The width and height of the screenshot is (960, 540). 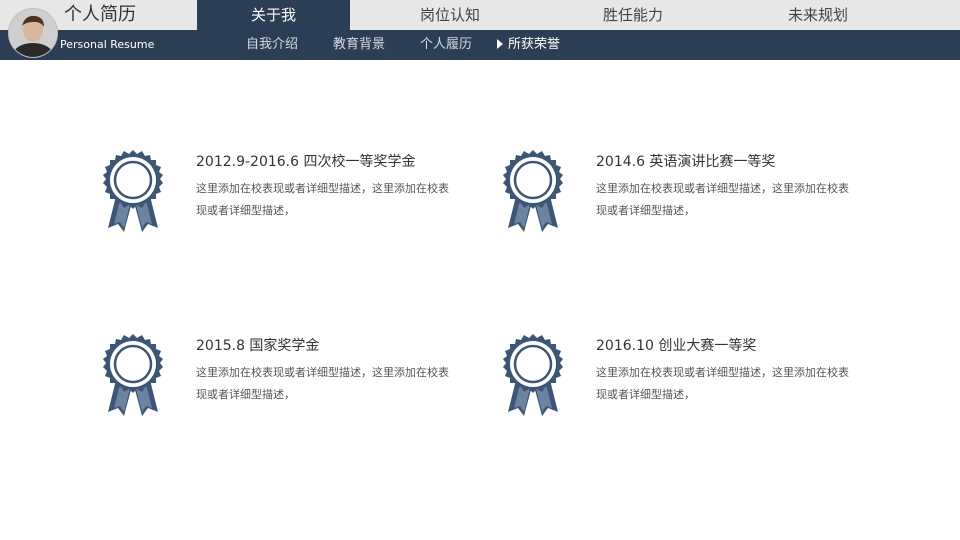 I want to click on subnav-honors: 所获荣誉, so click(x=528, y=45).